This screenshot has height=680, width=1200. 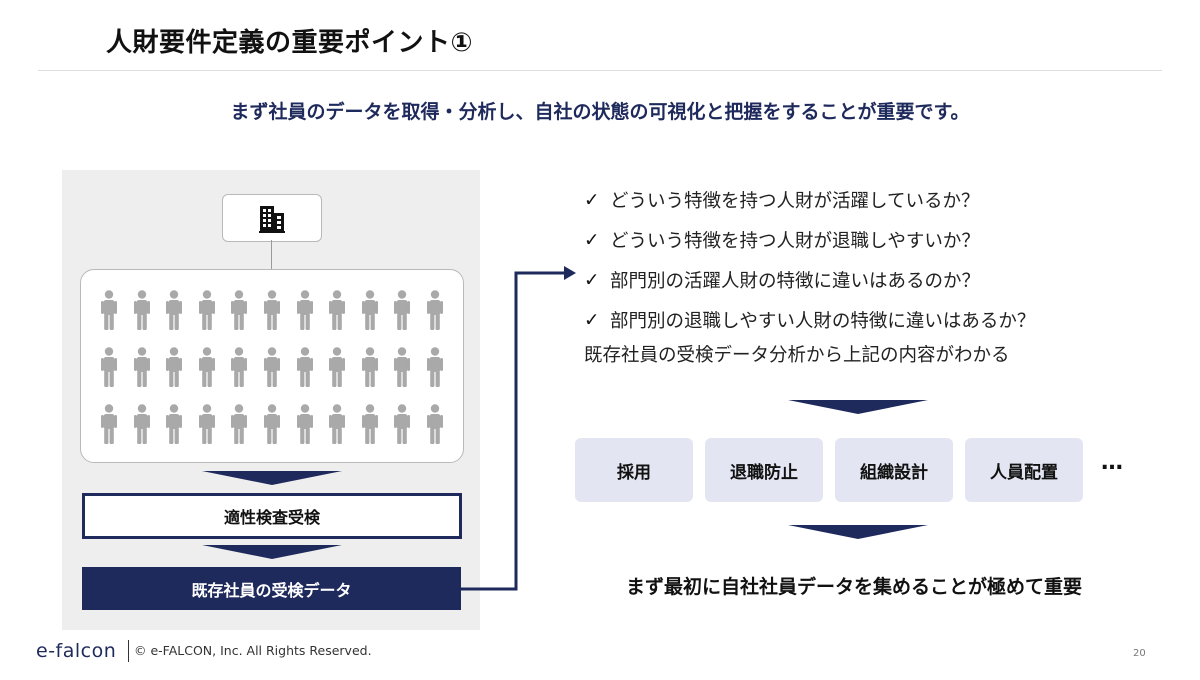 What do you see at coordinates (853, 587) in the screenshot?
I see `conclusion-text: まず最初に自社社員データを集めることが極めて重要` at bounding box center [853, 587].